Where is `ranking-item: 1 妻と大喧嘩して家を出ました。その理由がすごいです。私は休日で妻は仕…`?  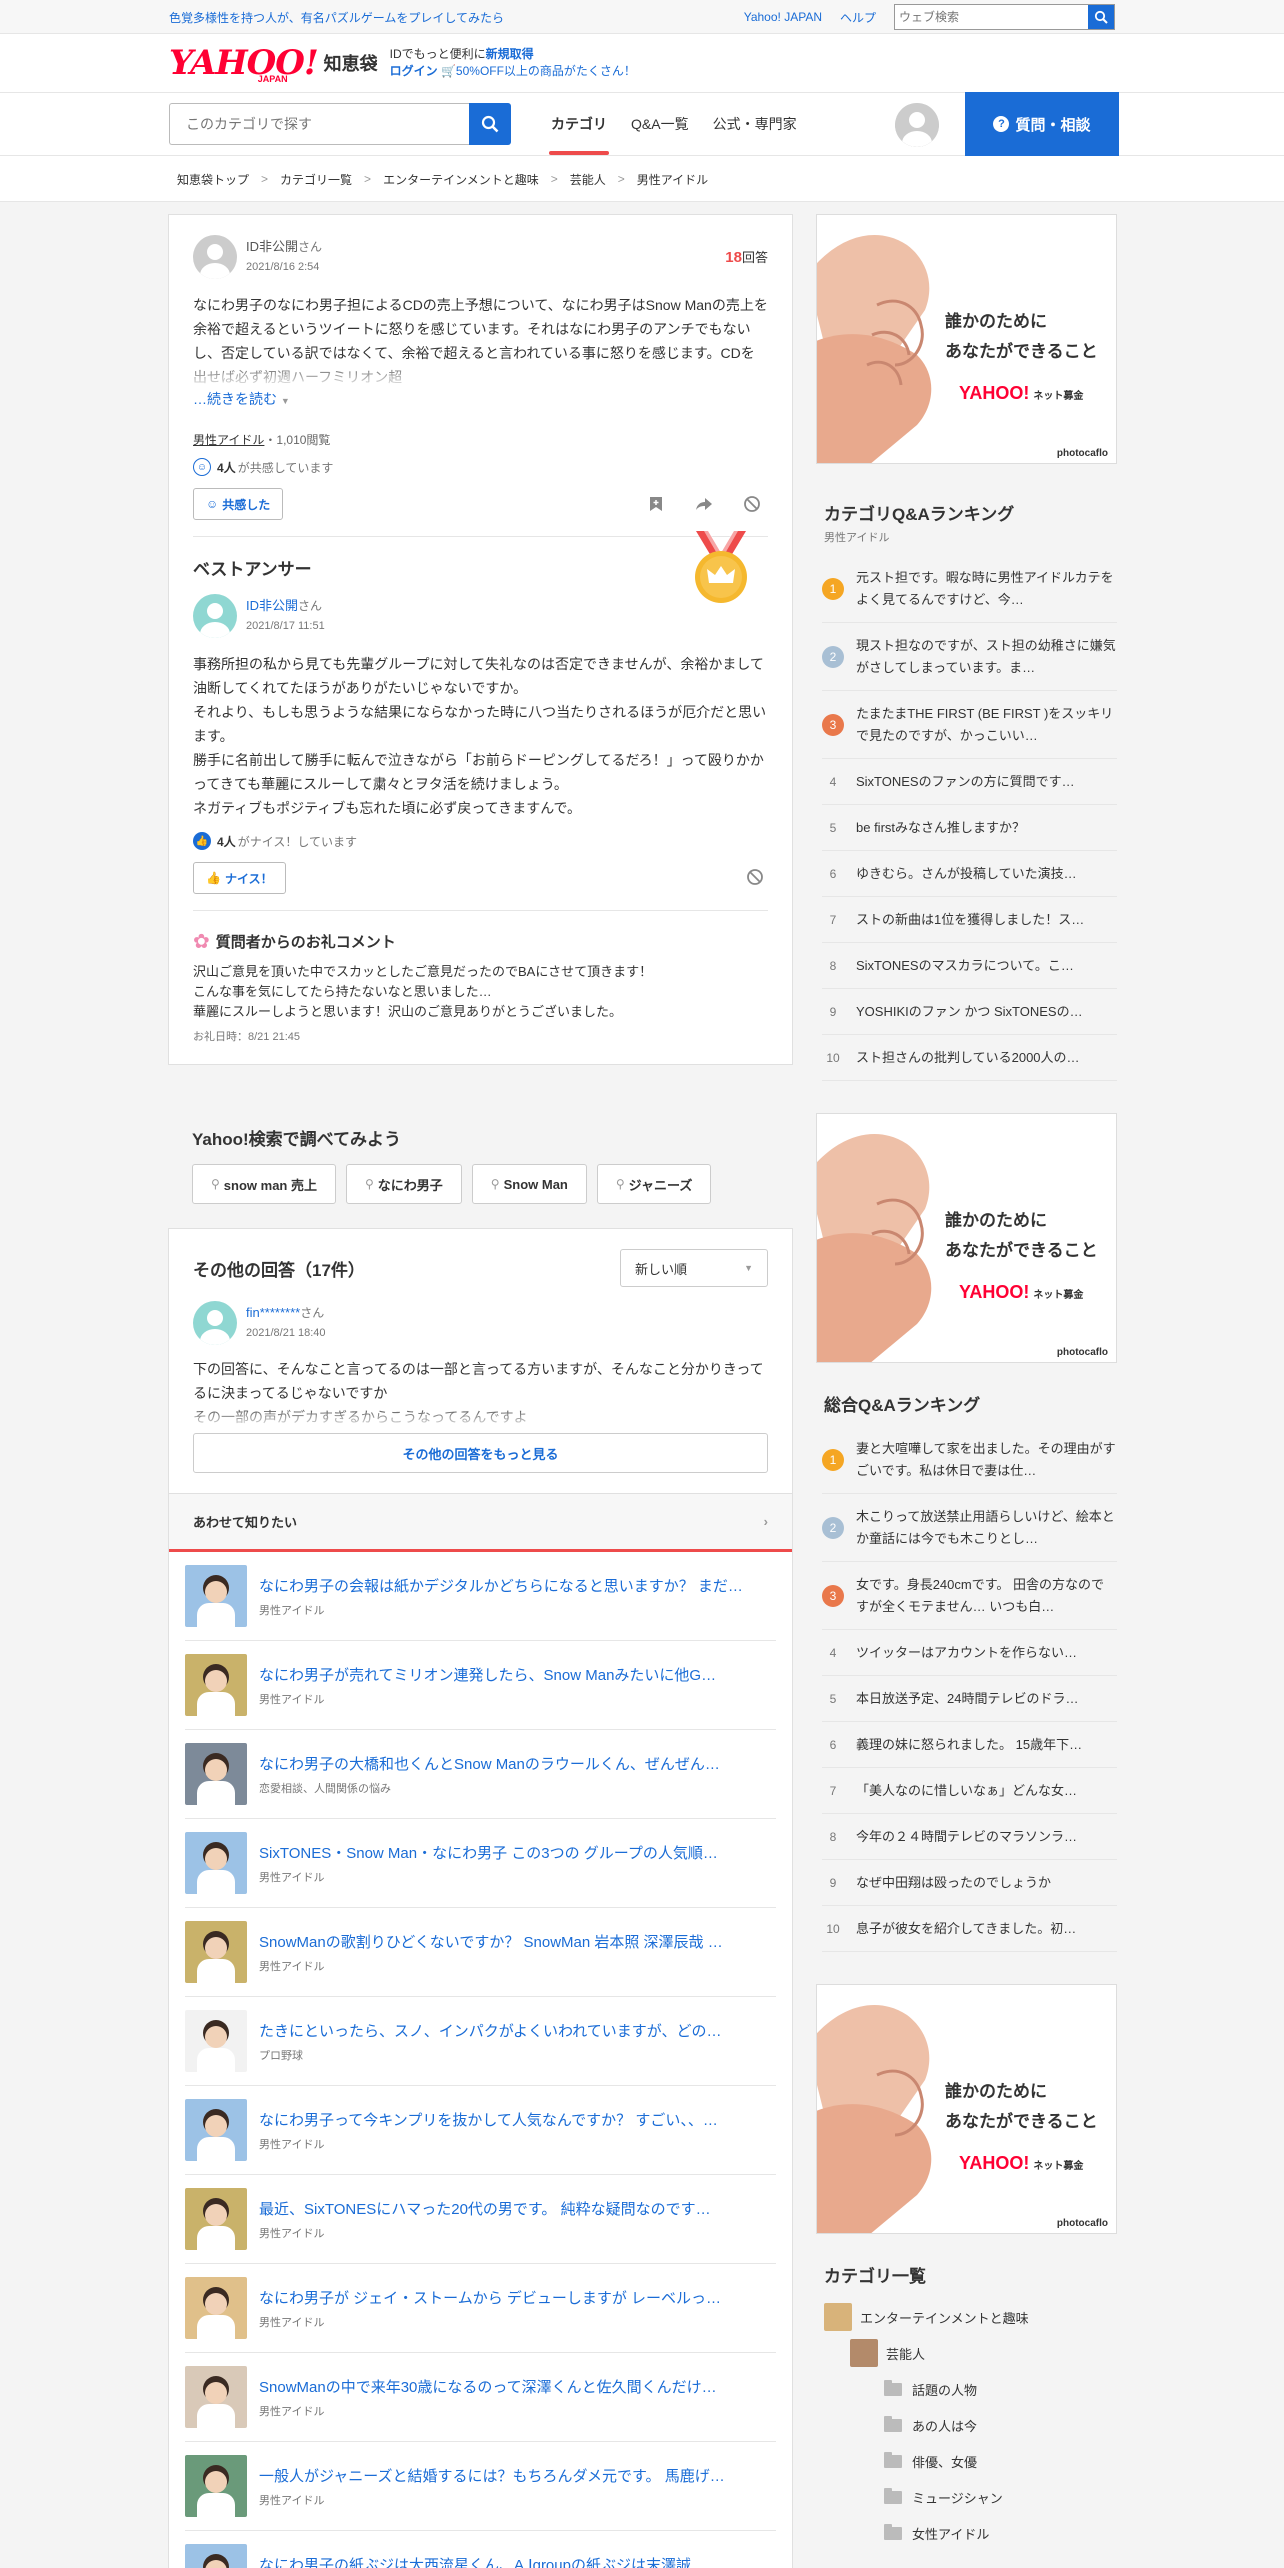 ranking-item: 1 妻と大喧嘩して家を出ました。その理由がすごいです。私は休日で妻は仕… is located at coordinates (969, 1460).